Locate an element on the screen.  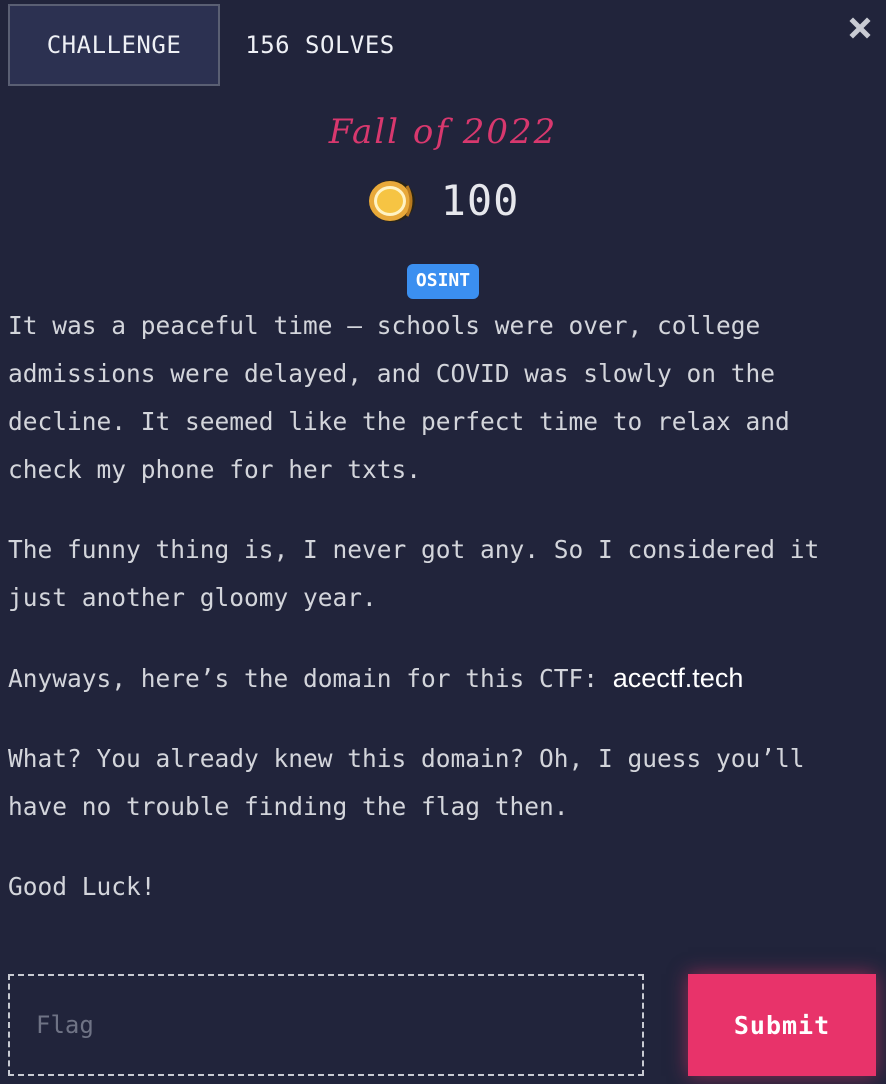
submit-button: Submit is located at coordinates (782, 1025).